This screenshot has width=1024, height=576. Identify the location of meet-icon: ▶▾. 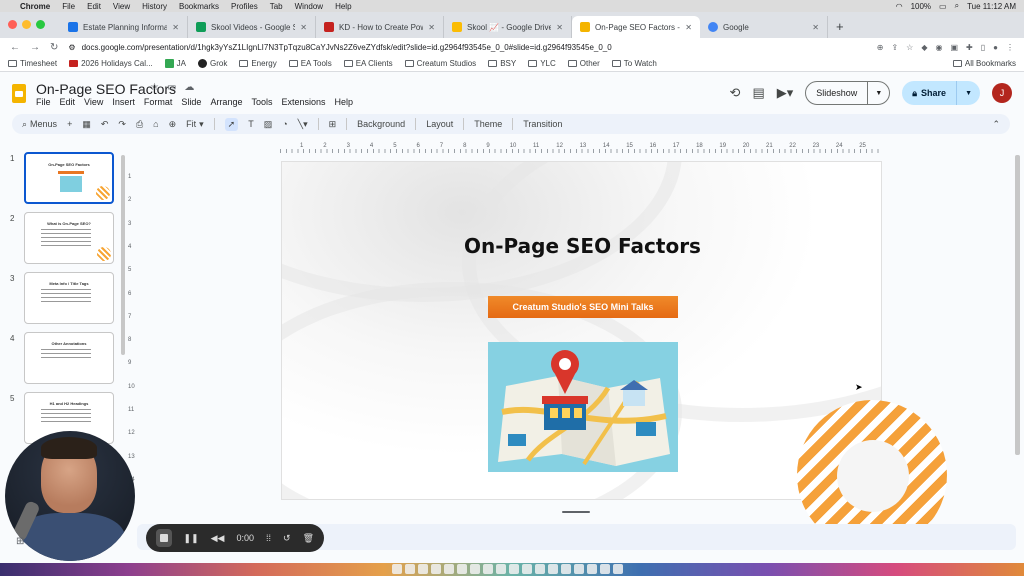
(785, 93).